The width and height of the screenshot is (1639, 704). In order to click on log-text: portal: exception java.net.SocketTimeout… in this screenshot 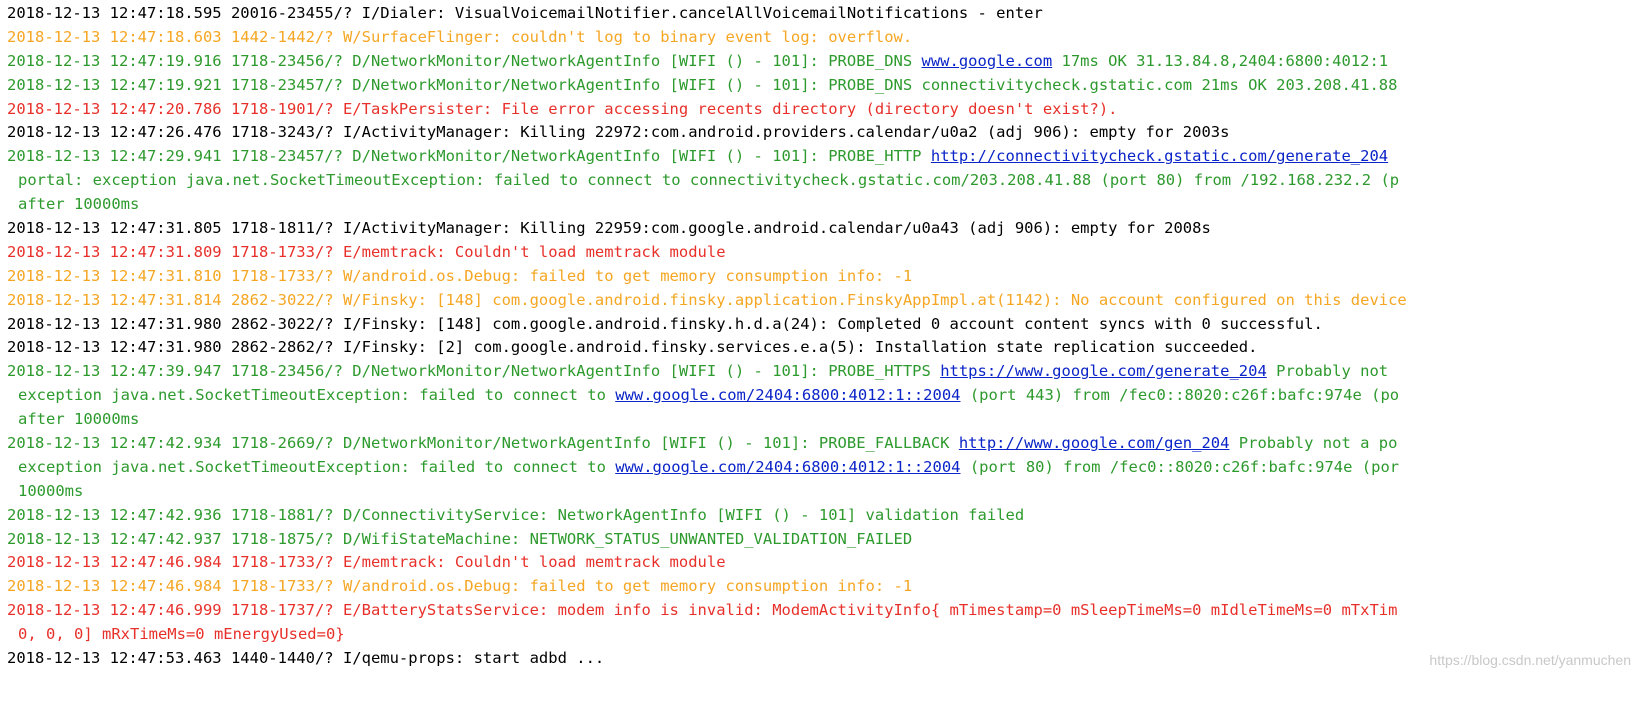, I will do `click(709, 180)`.